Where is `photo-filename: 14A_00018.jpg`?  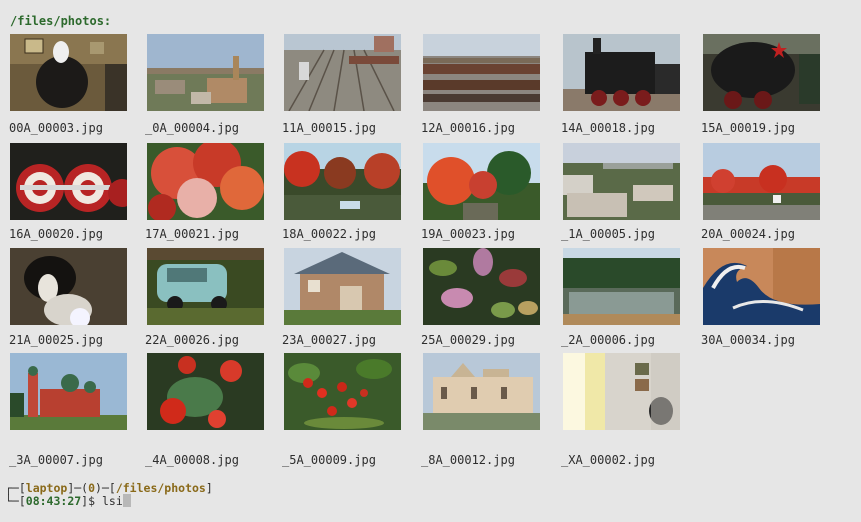 photo-filename: 14A_00018.jpg is located at coordinates (608, 128).